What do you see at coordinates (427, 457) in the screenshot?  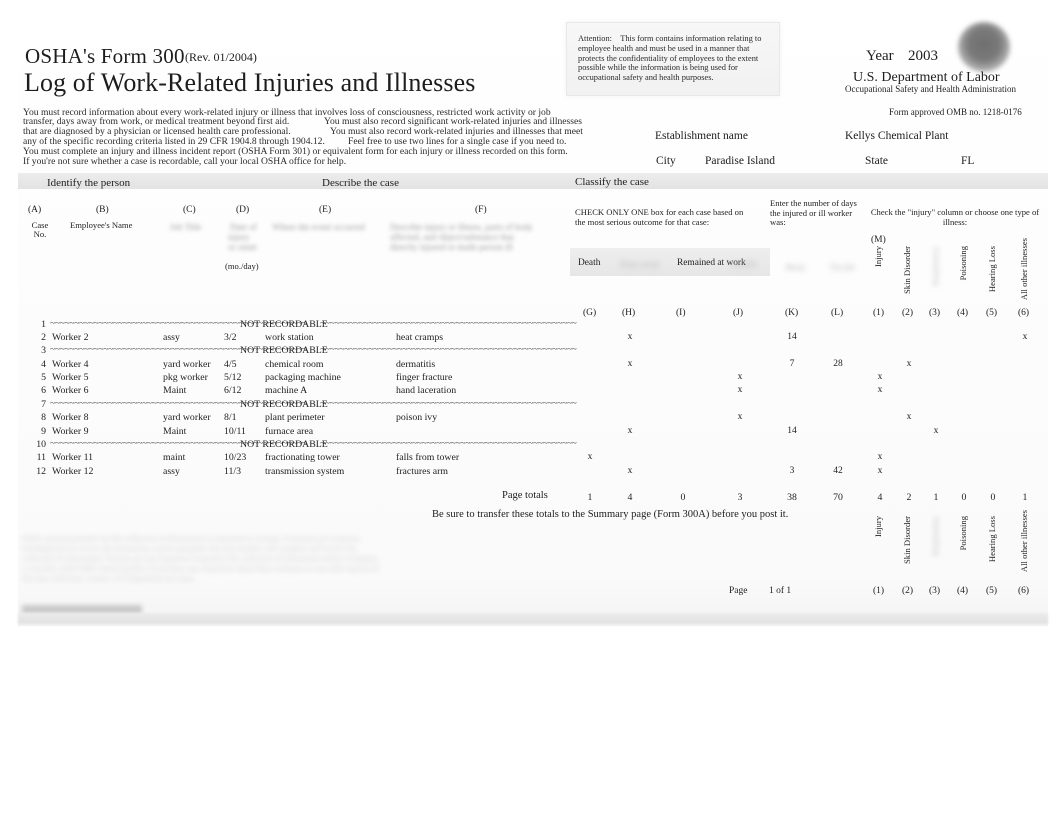 I see `injury-description: falls from tower` at bounding box center [427, 457].